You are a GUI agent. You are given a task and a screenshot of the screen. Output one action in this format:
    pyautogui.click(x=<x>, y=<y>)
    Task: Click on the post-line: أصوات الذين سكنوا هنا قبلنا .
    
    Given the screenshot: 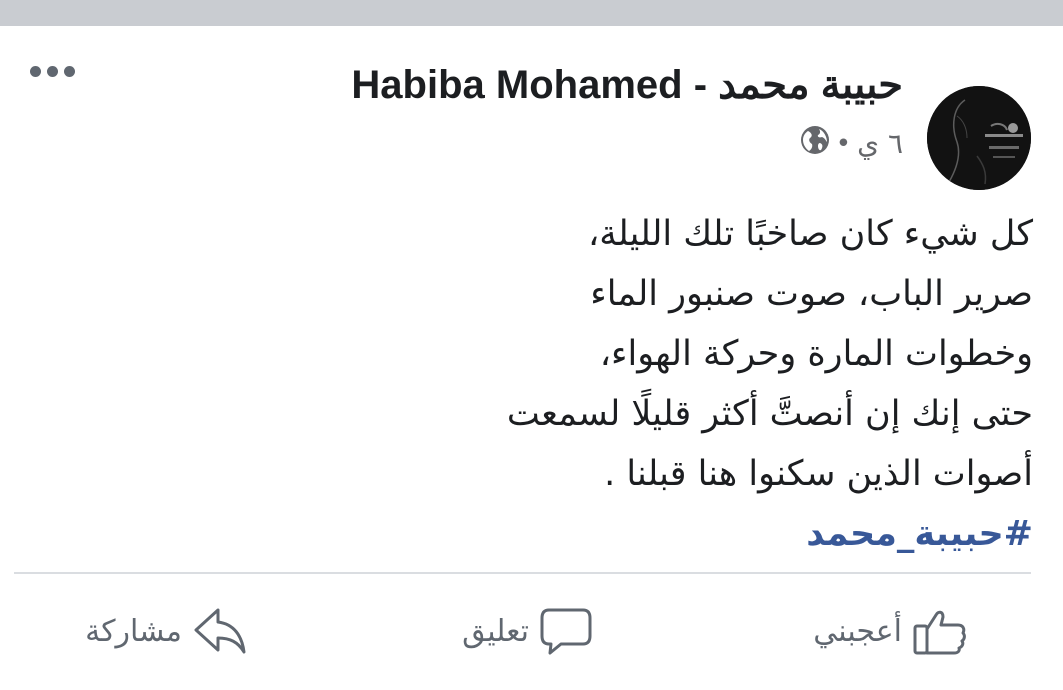 What is the action you would take?
    pyautogui.click(x=818, y=474)
    